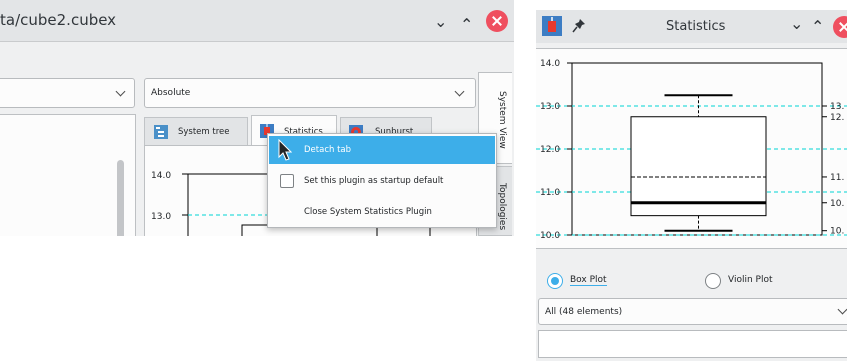 The height and width of the screenshot is (361, 847). I want to click on elements-combo-value: All (48 elements), so click(584, 312).